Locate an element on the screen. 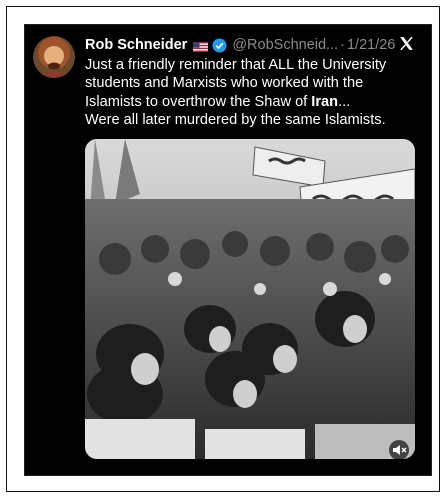  x-logo-icon is located at coordinates (406, 43).